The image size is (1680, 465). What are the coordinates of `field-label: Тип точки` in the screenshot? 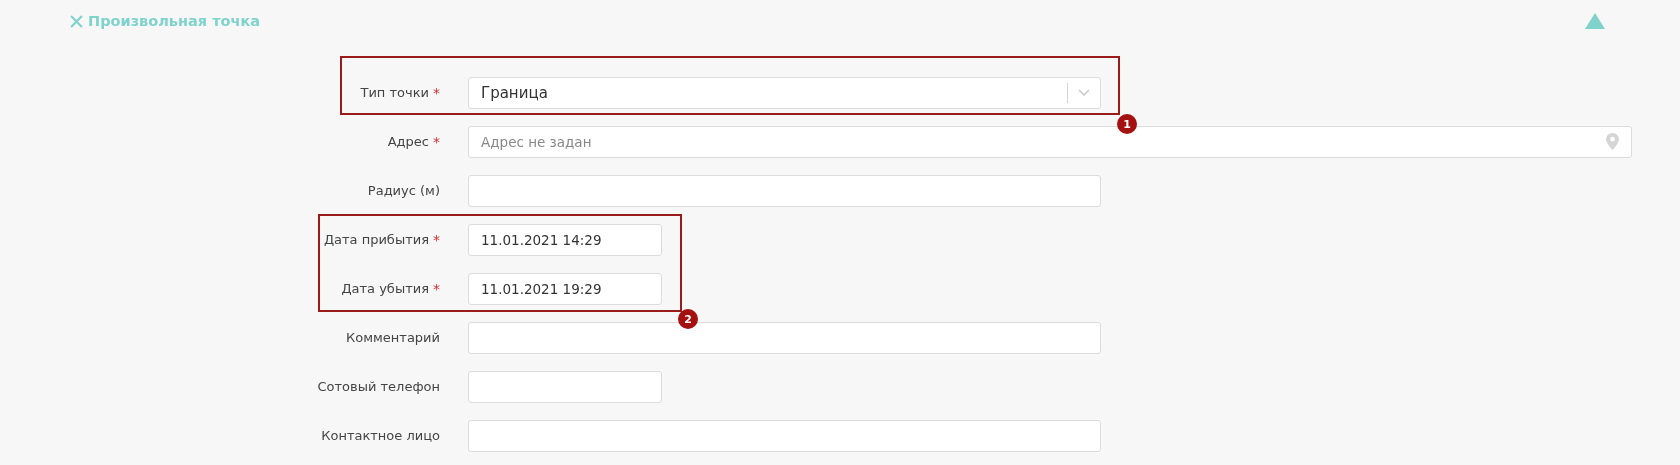 It's located at (394, 92).